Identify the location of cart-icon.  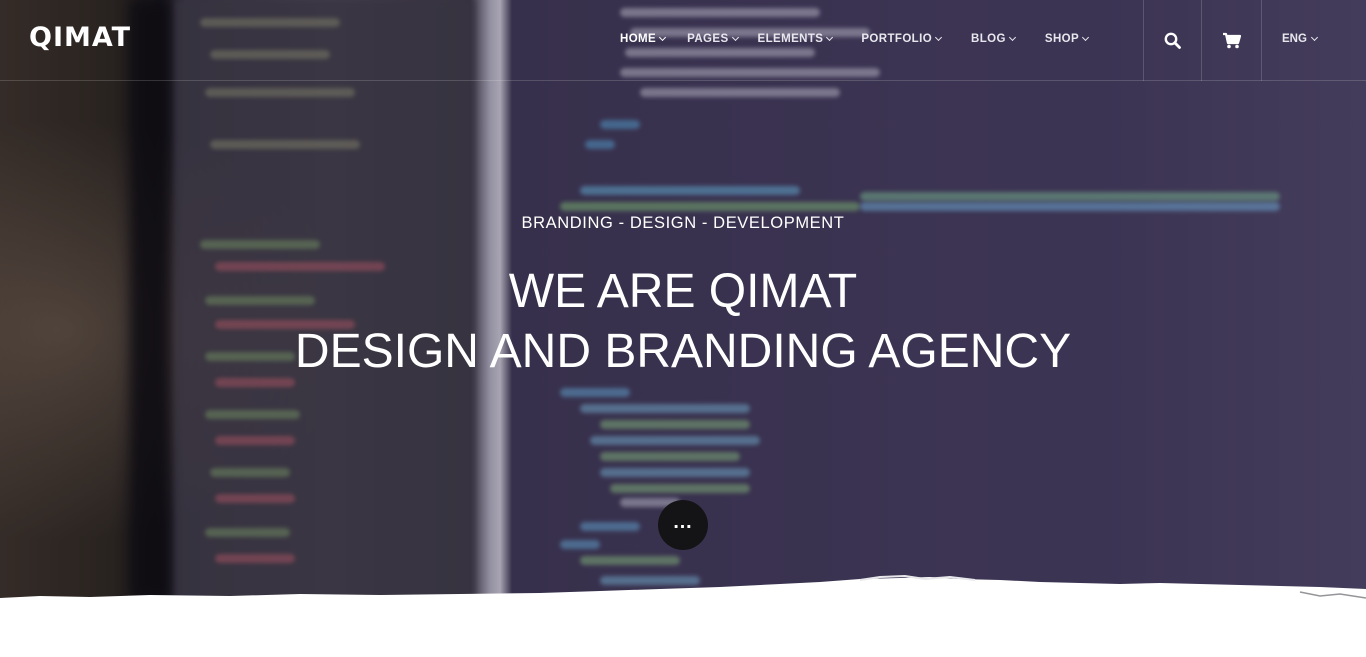
(1232, 40).